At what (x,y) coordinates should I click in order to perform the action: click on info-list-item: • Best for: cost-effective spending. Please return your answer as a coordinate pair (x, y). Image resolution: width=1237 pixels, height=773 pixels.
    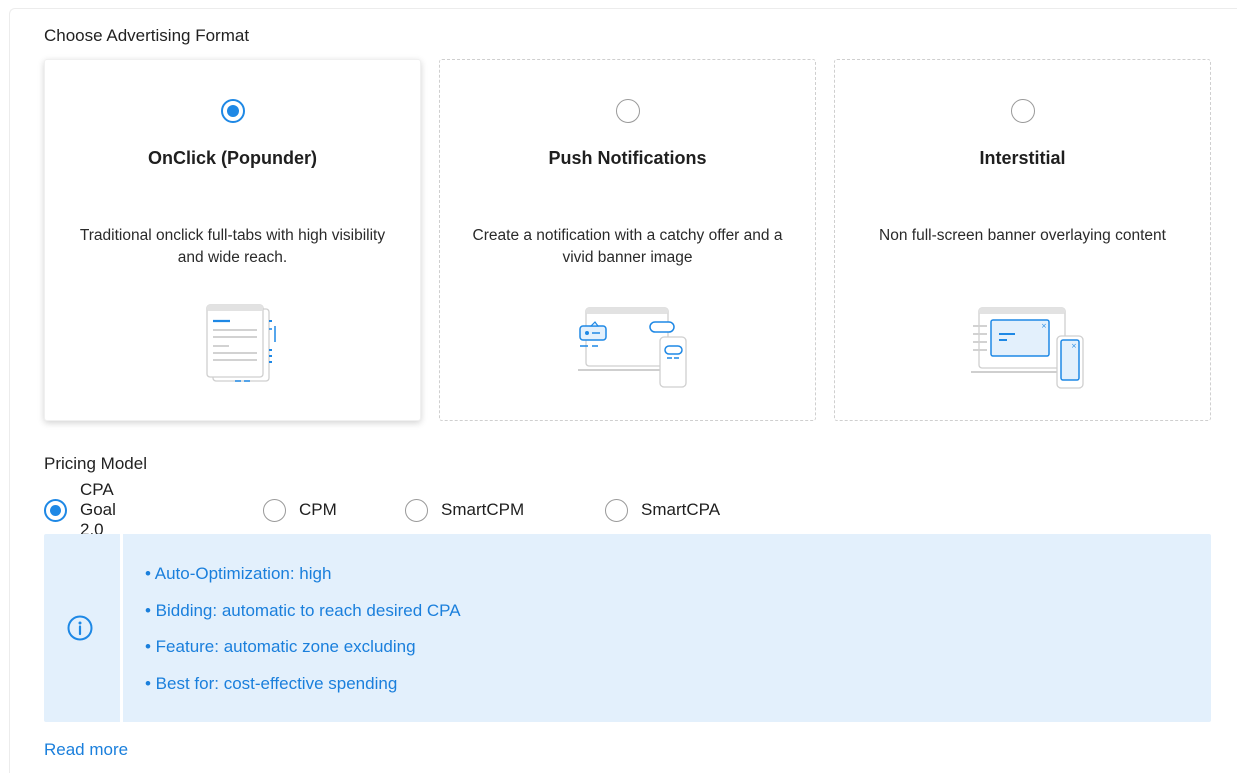
    Looking at the image, I should click on (271, 683).